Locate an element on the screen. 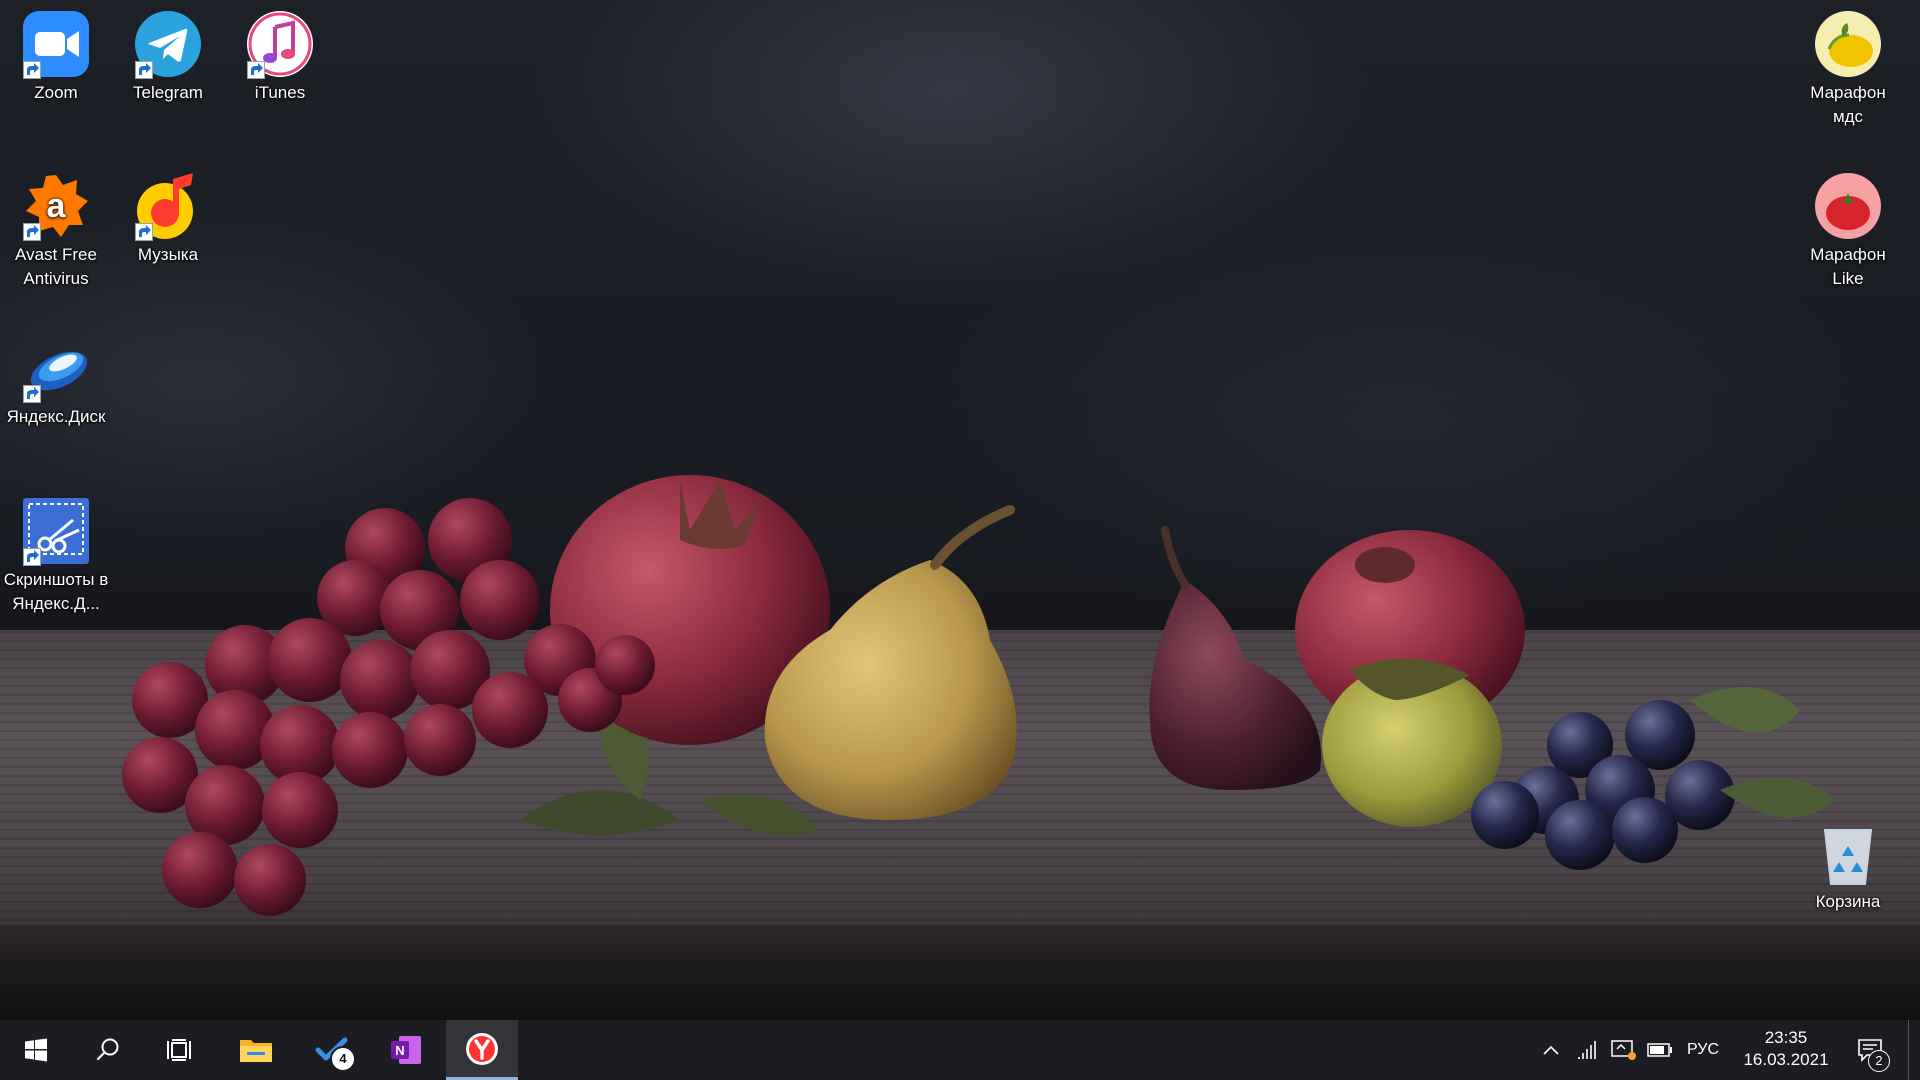  clock-button: 23:35 16.03.2021 is located at coordinates (1786, 1050).